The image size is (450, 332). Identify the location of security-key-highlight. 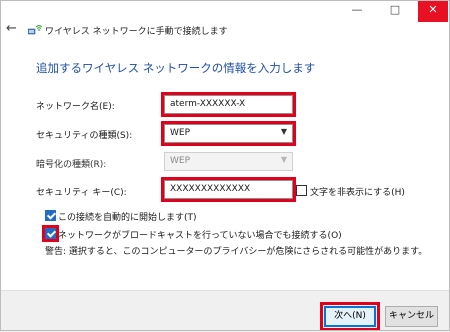
(228, 189).